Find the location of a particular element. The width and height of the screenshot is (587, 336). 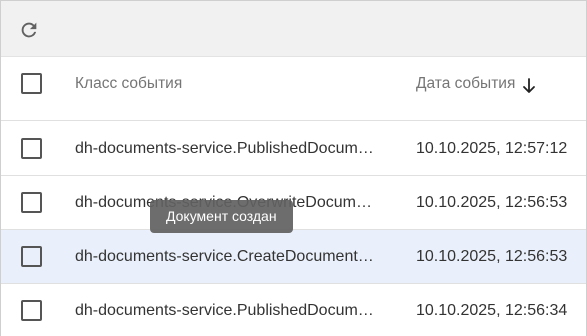

arrow-down-icon is located at coordinates (529, 86).